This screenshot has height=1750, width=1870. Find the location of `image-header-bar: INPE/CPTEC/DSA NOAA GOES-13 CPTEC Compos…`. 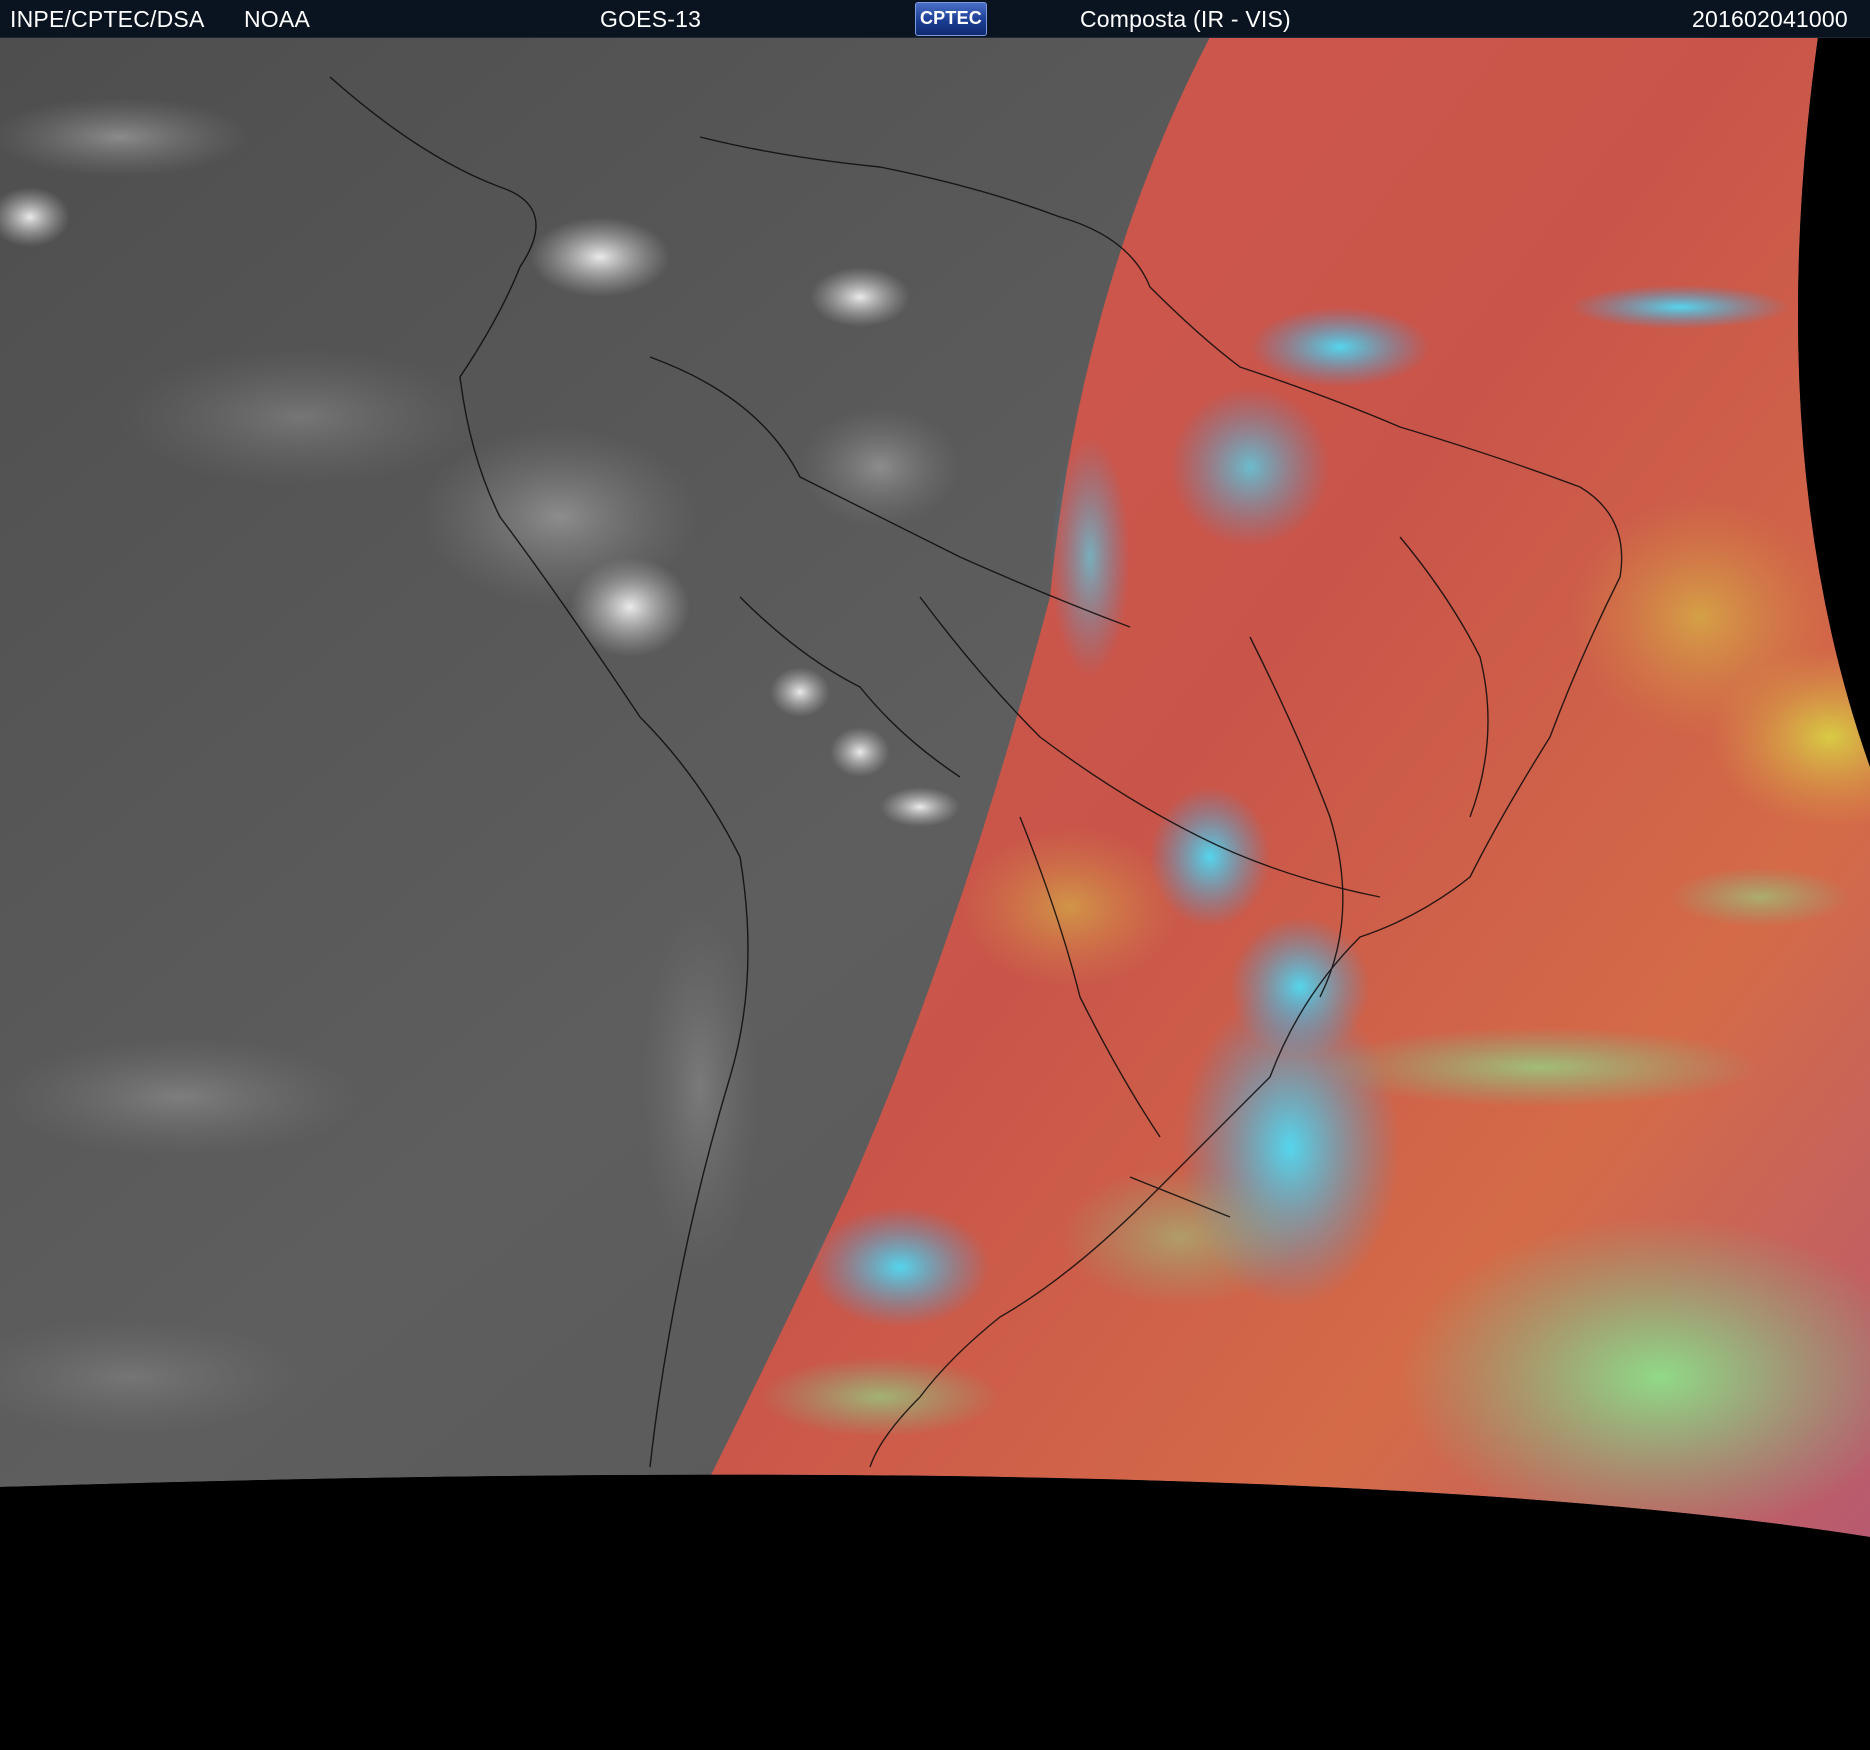

image-header-bar: INPE/CPTEC/DSA NOAA GOES-13 CPTEC Compos… is located at coordinates (935, 19).